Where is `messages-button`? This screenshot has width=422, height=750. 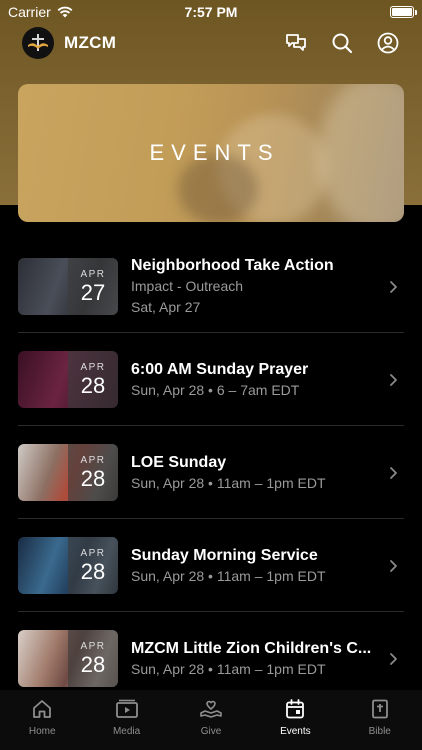 messages-button is located at coordinates (296, 43).